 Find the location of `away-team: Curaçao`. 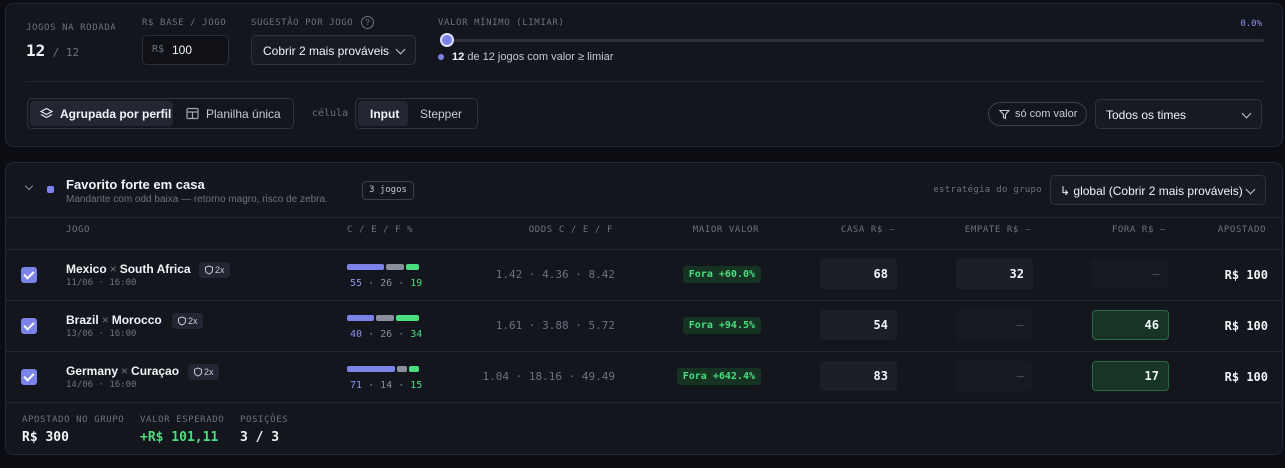

away-team: Curaçao is located at coordinates (155, 371).